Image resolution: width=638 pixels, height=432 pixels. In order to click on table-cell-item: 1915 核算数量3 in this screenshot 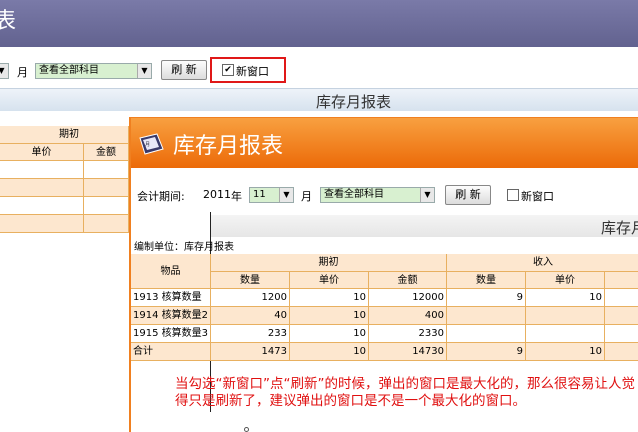, I will do `click(171, 334)`.